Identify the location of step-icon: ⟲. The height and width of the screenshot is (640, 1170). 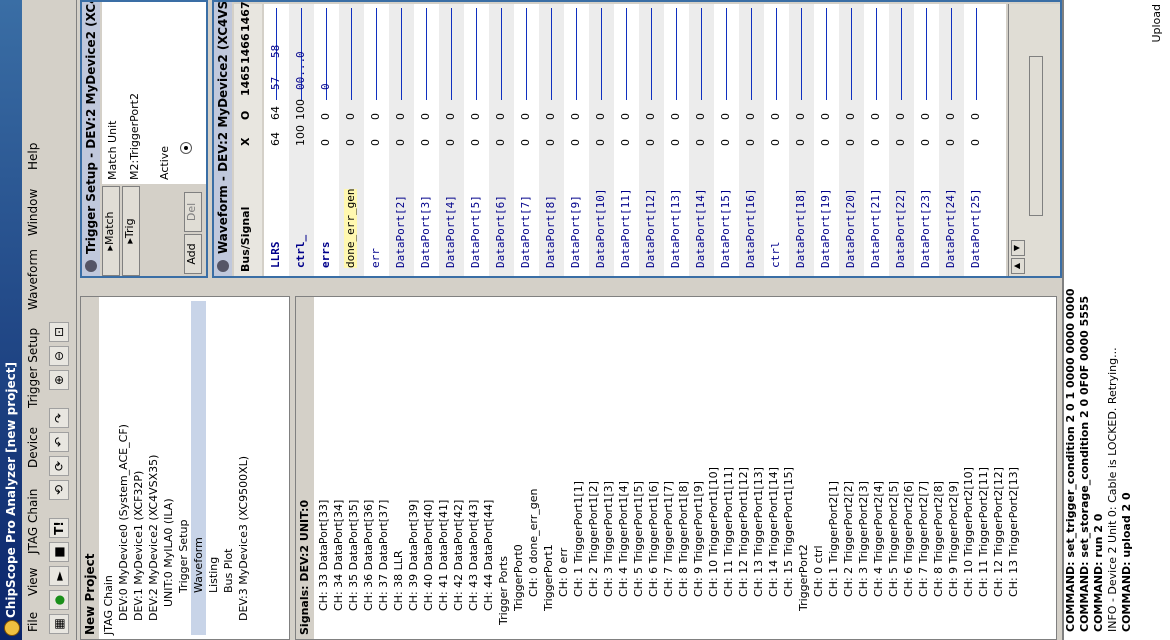
(59, 490).